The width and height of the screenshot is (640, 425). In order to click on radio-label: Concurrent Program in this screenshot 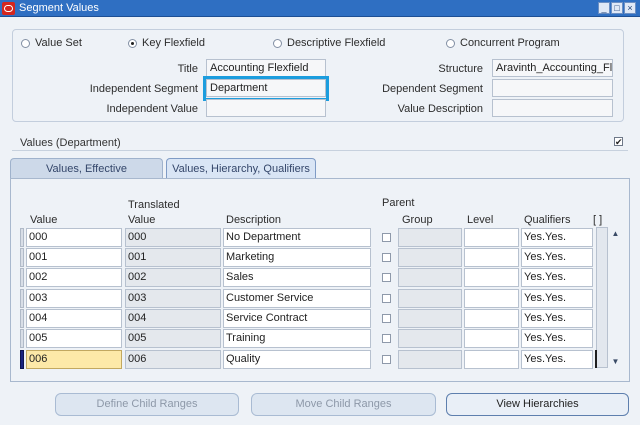, I will do `click(510, 43)`.